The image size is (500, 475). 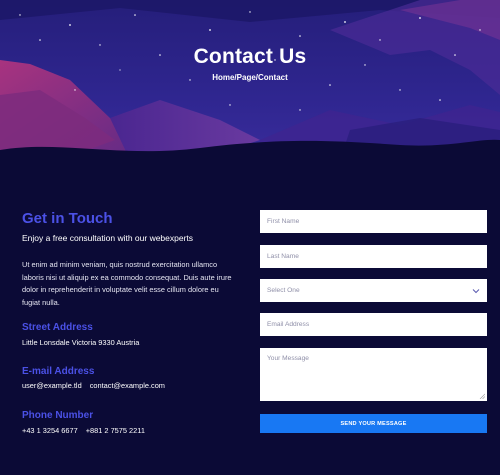 I want to click on email-address-list: user@example.tld contact@example.com, so click(x=93, y=385).